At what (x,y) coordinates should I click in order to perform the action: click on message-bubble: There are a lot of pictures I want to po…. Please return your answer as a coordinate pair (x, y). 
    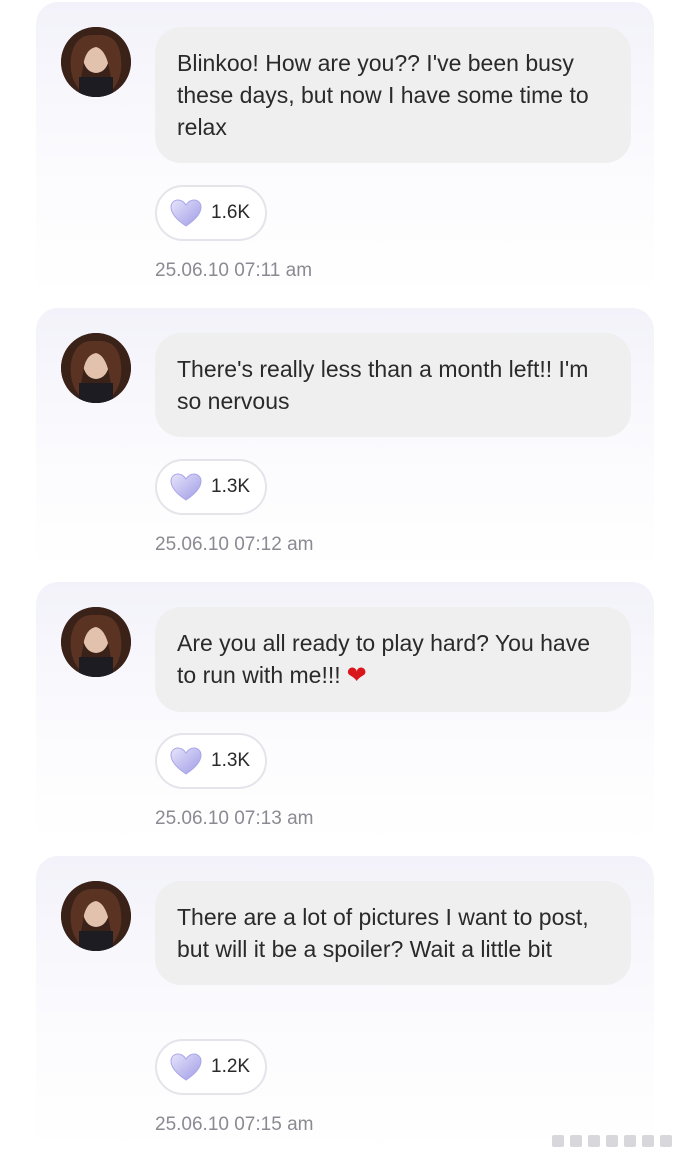
    Looking at the image, I should click on (393, 933).